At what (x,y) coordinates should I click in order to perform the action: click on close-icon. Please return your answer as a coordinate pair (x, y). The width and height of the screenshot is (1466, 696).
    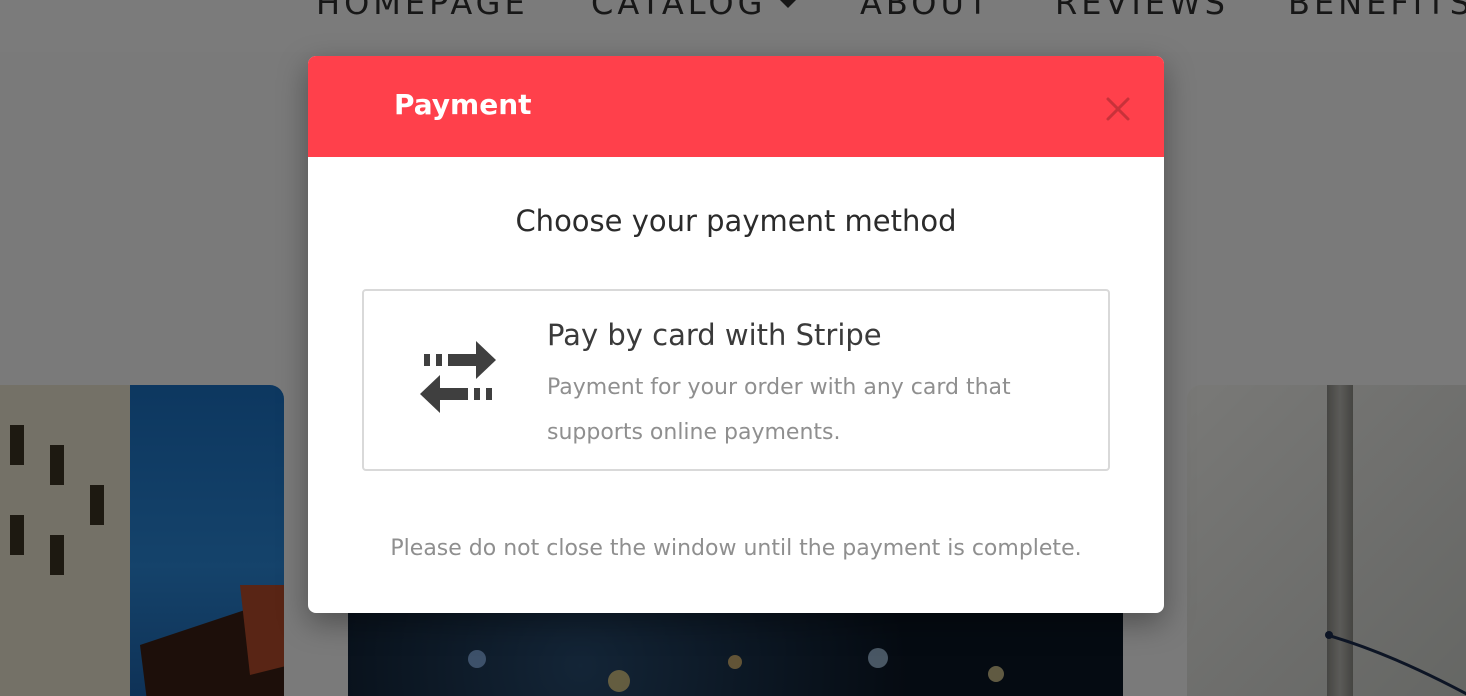
    Looking at the image, I should click on (1118, 109).